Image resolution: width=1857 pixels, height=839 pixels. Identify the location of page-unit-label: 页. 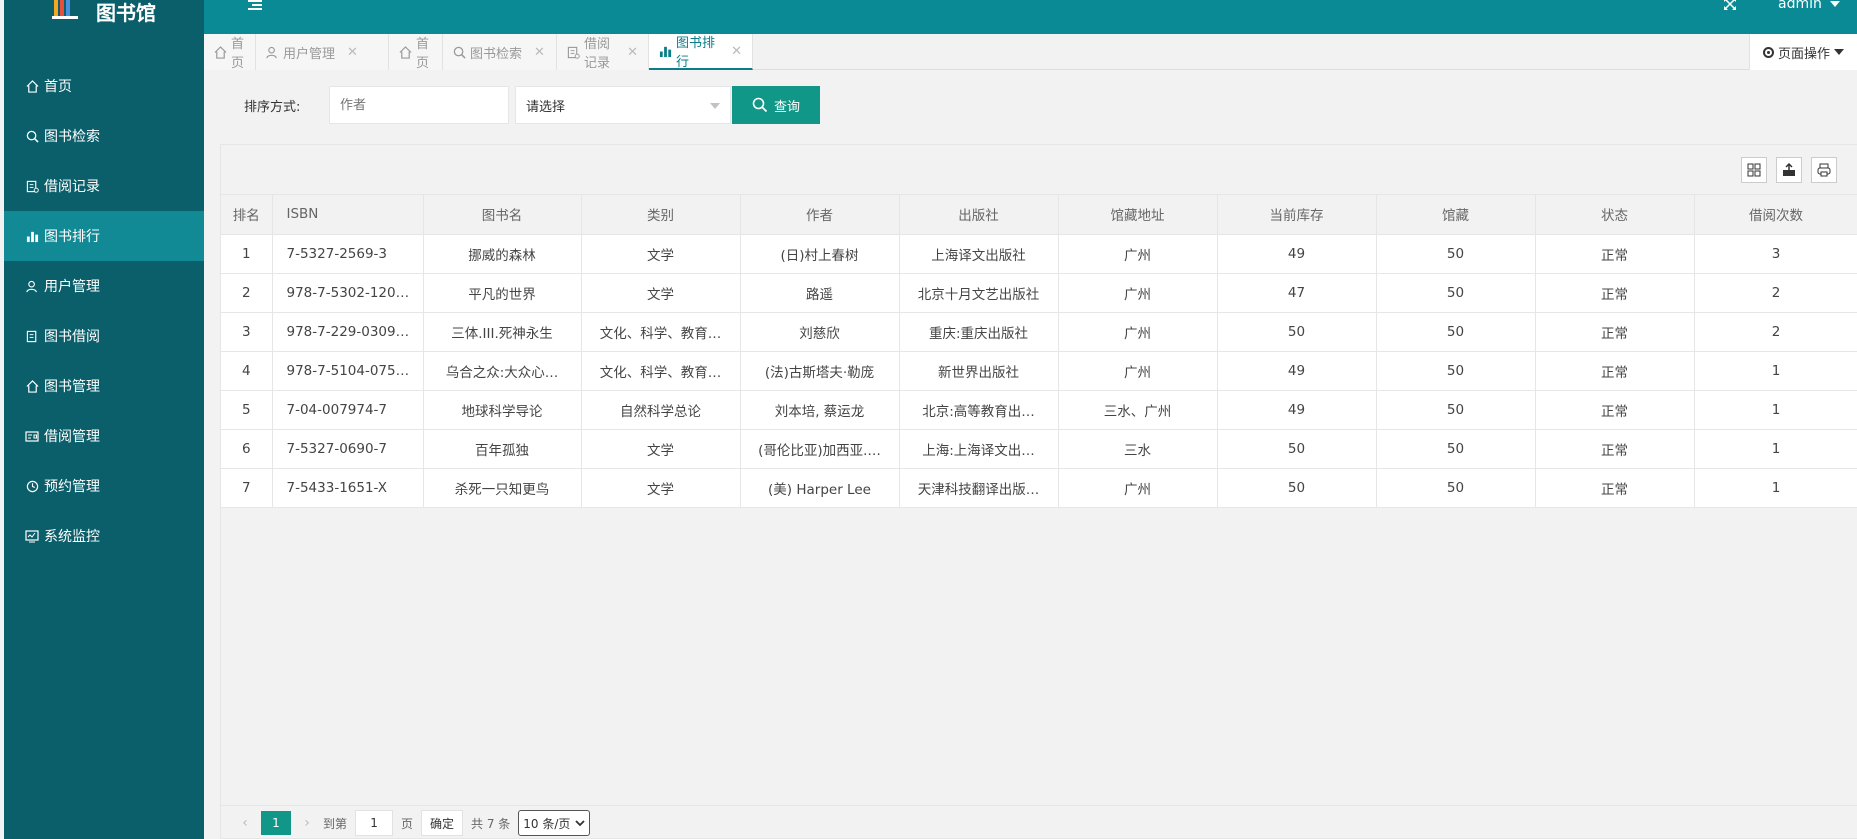
(407, 823).